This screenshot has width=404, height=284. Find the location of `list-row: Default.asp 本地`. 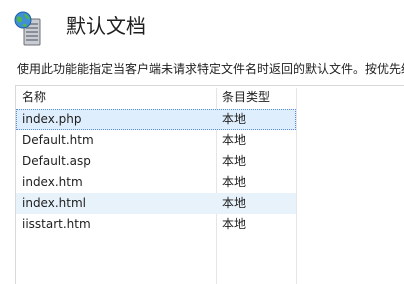

list-row: Default.asp 本地 is located at coordinates (156, 161).